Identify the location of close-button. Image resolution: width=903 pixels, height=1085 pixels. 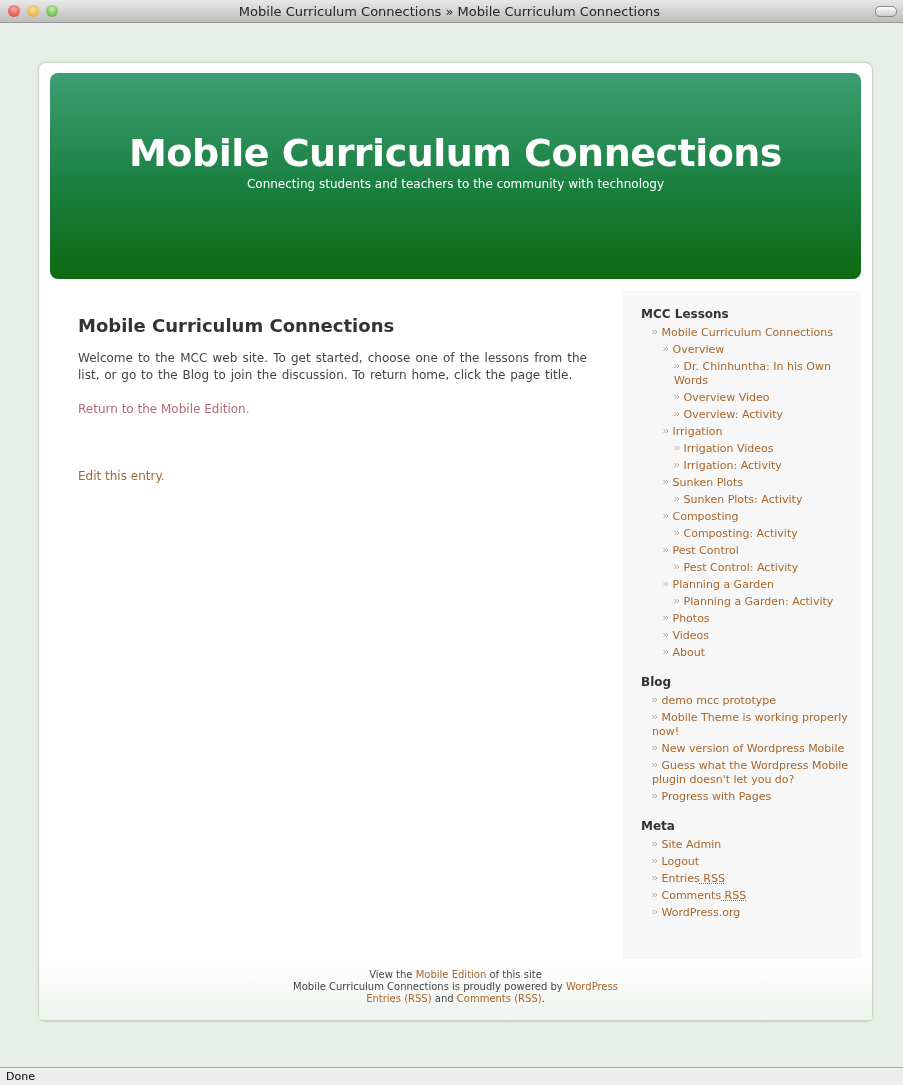
(14, 11).